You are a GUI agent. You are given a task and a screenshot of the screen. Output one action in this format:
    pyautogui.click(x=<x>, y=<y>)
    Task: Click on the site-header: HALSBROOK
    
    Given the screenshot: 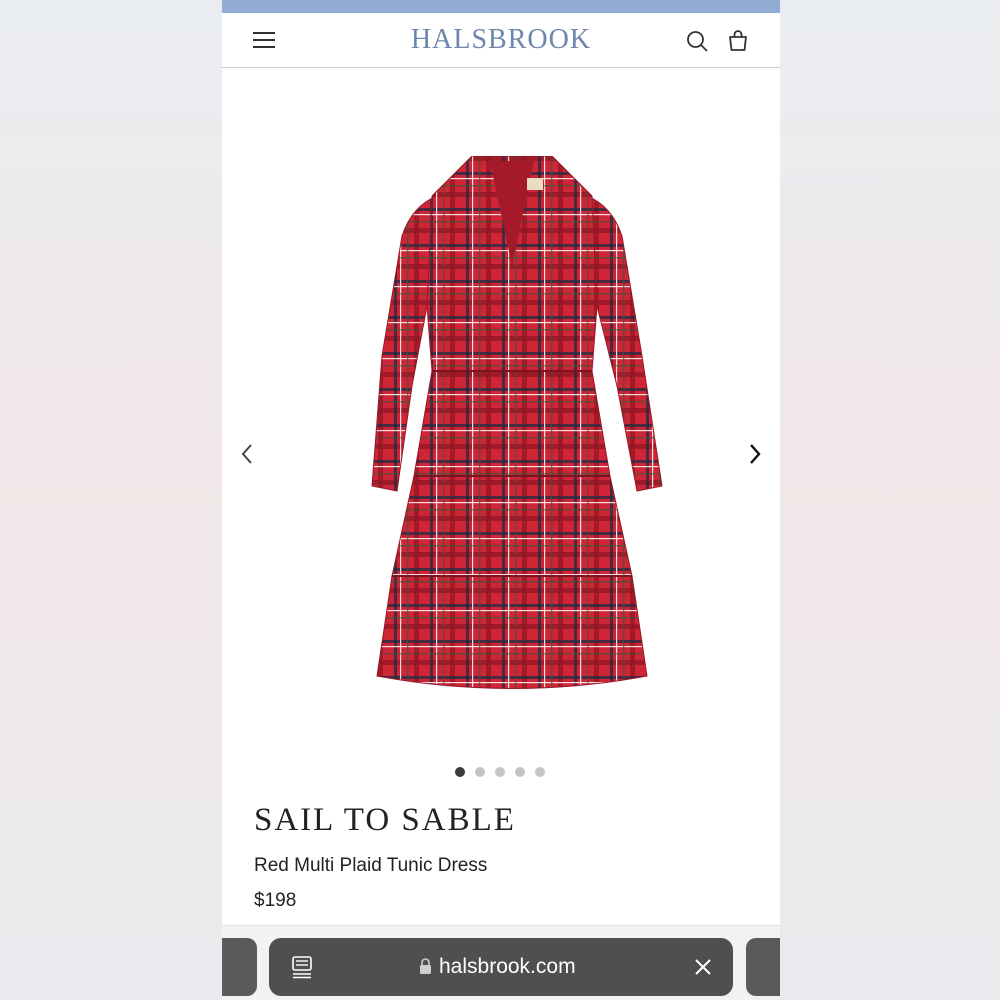 What is the action you would take?
    pyautogui.click(x=501, y=40)
    